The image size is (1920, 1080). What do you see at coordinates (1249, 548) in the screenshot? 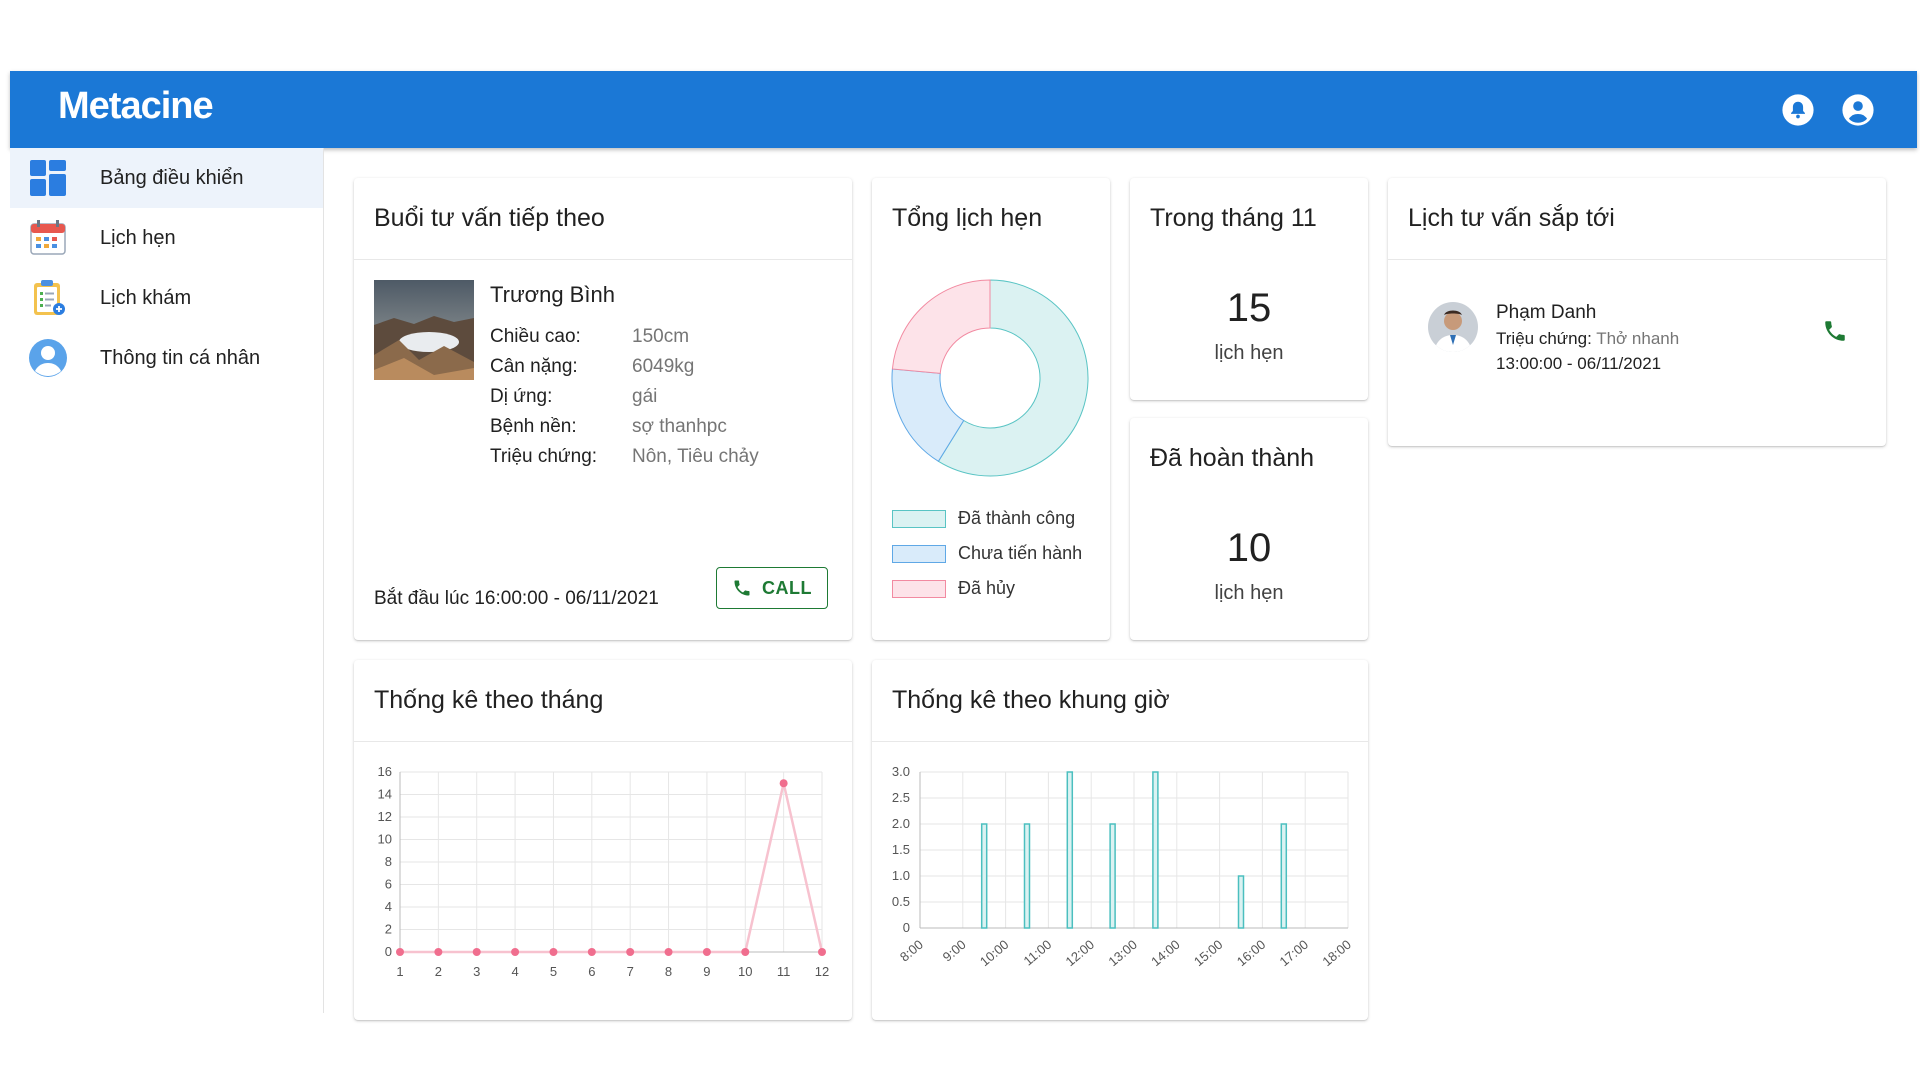
I see `completed-appointment-count: 10` at bounding box center [1249, 548].